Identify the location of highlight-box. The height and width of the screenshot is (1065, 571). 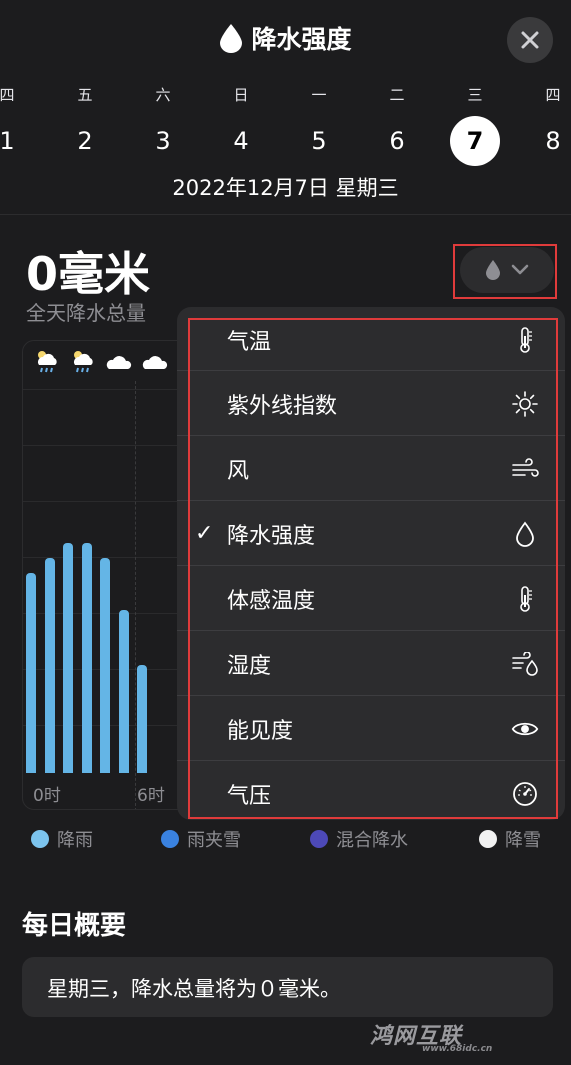
(505, 271).